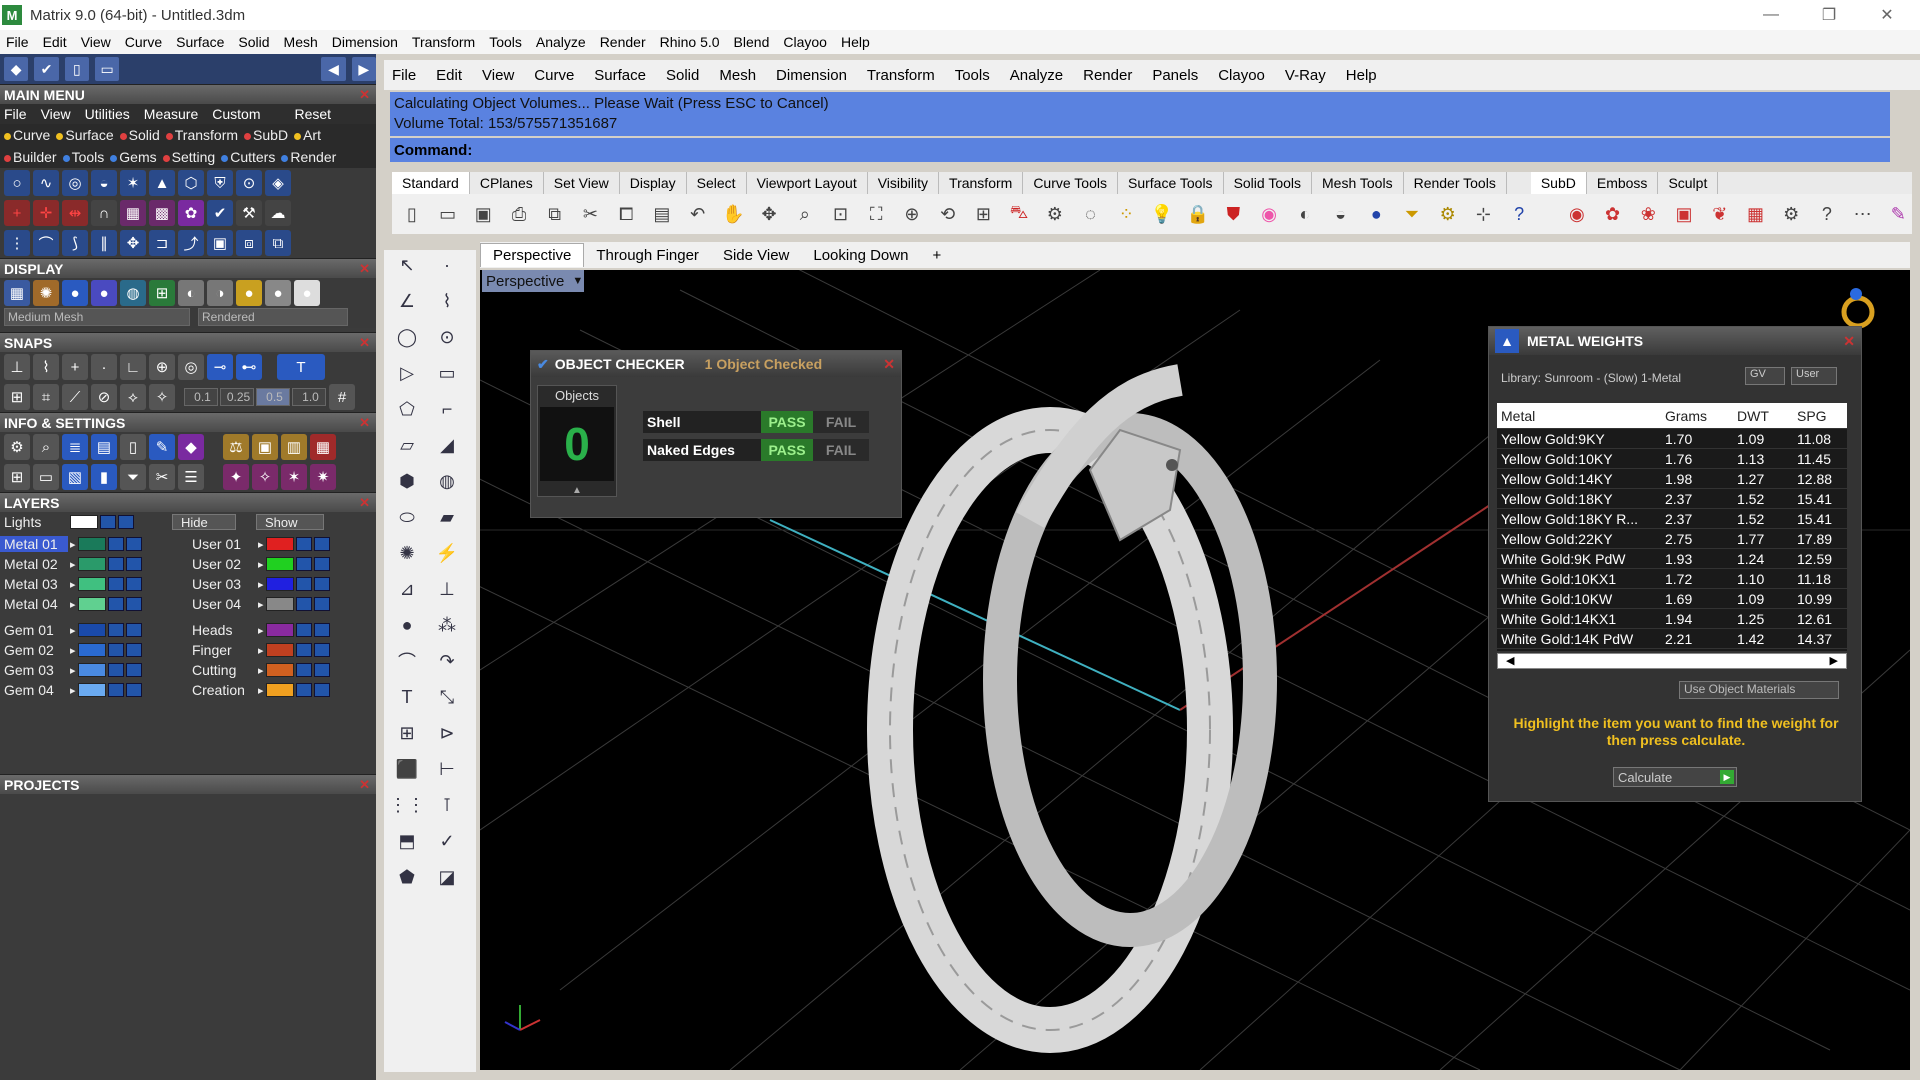 The height and width of the screenshot is (1080, 1920). Describe the element at coordinates (1613, 214) in the screenshot. I see `subd-tool-1-icon: ✿` at that location.